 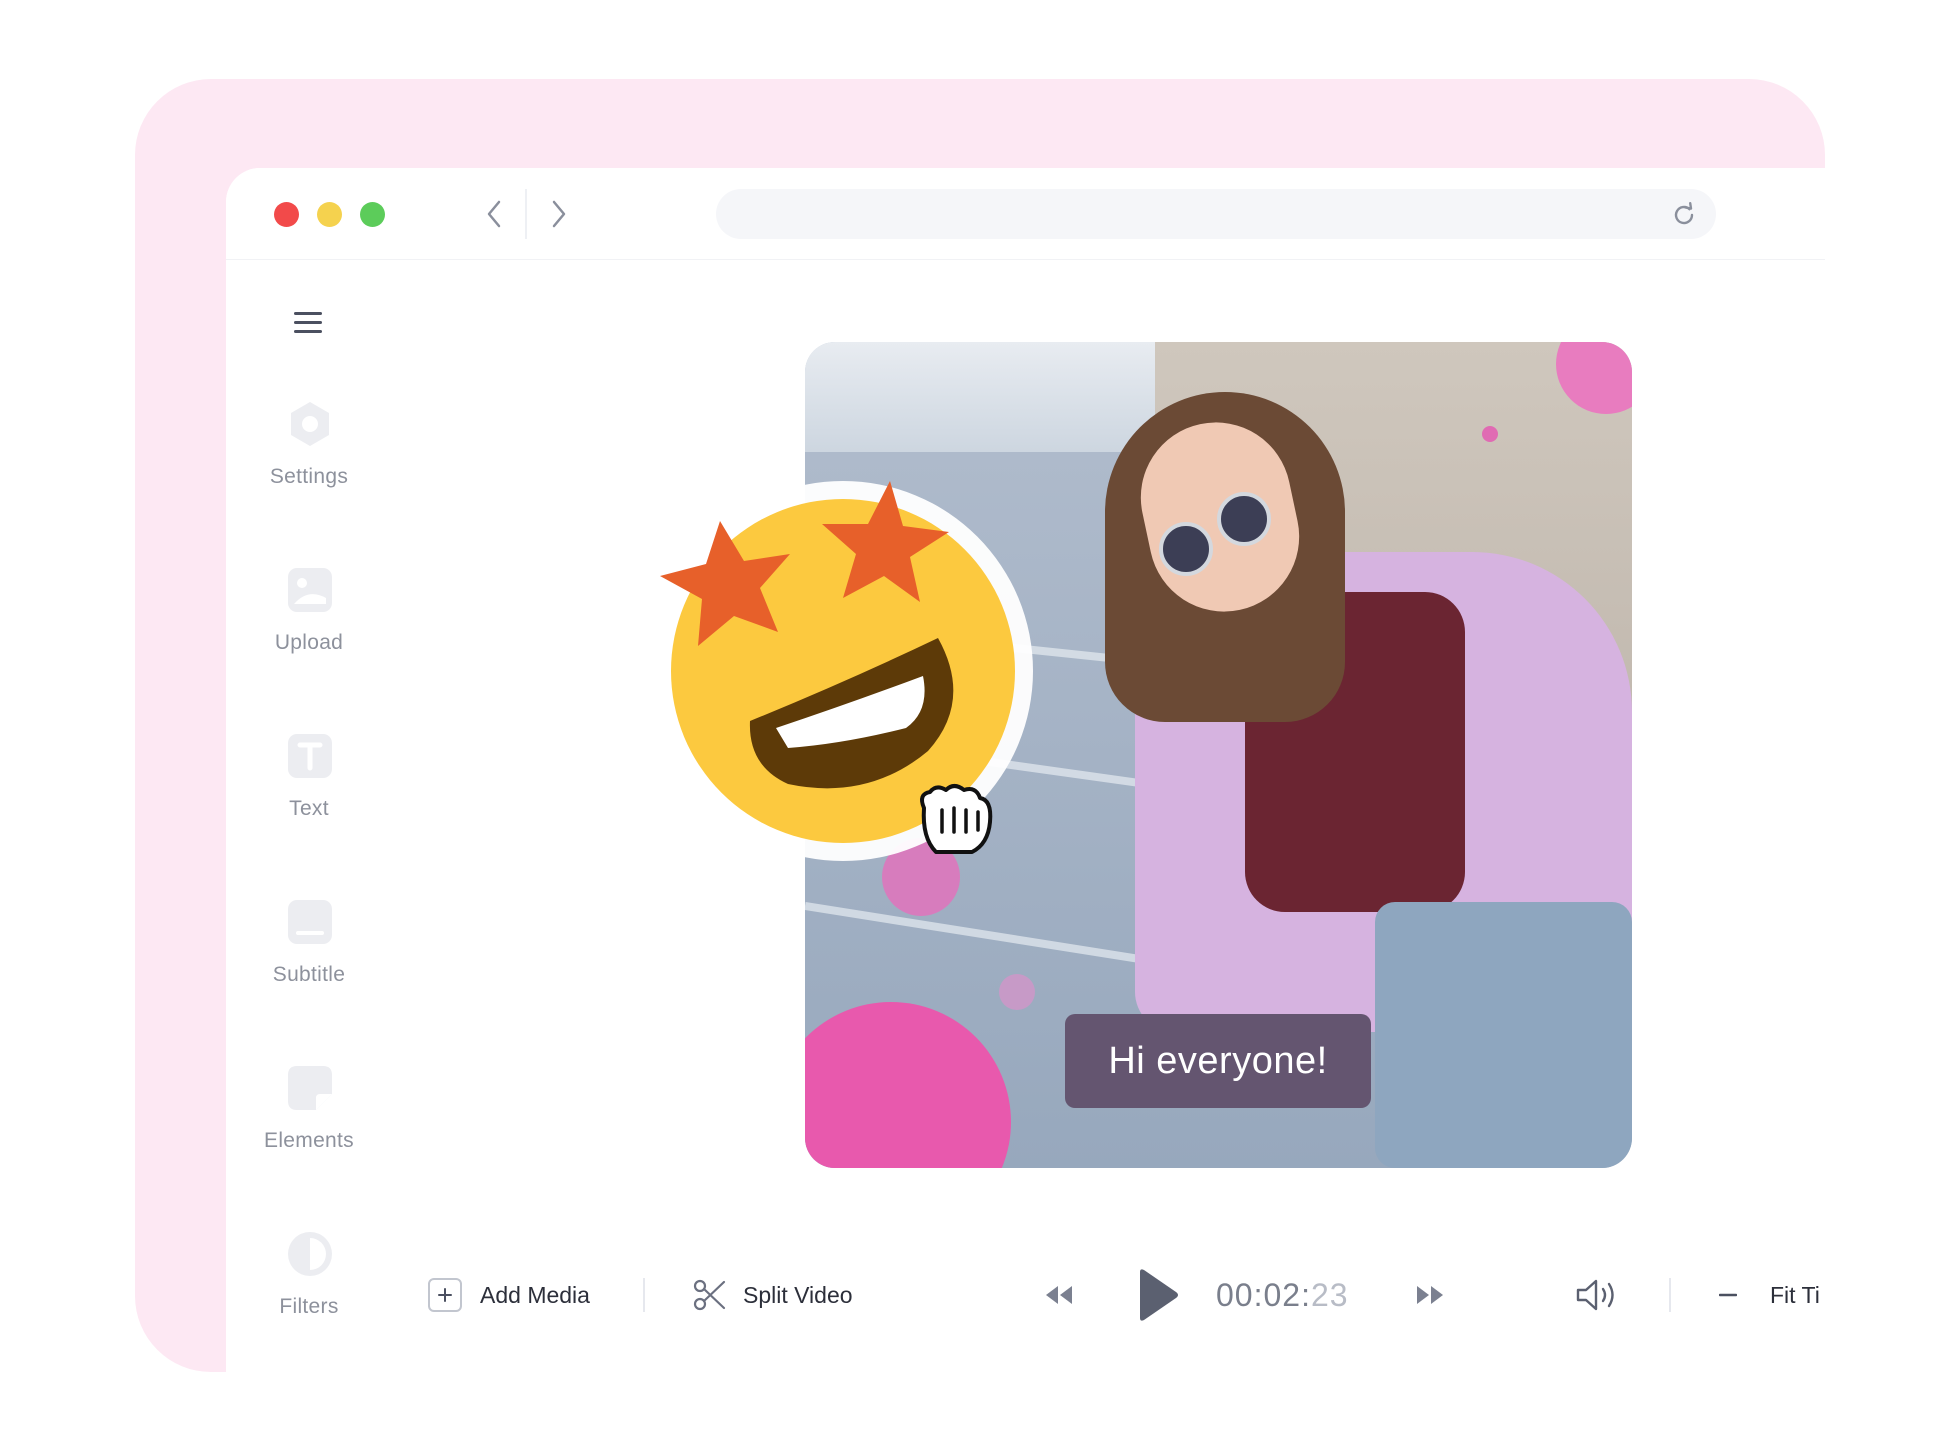 I want to click on rewind-icon, so click(x=1059, y=1295).